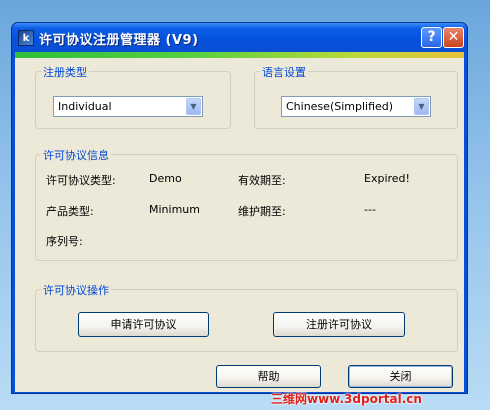 This screenshot has height=410, width=490. Describe the element at coordinates (26, 38) in the screenshot. I see `app-icon: k` at that location.